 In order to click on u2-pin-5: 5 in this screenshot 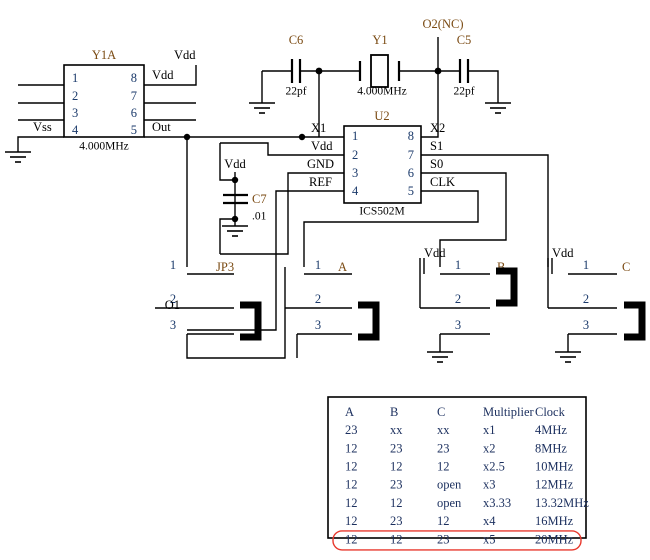, I will do `click(411, 191)`.